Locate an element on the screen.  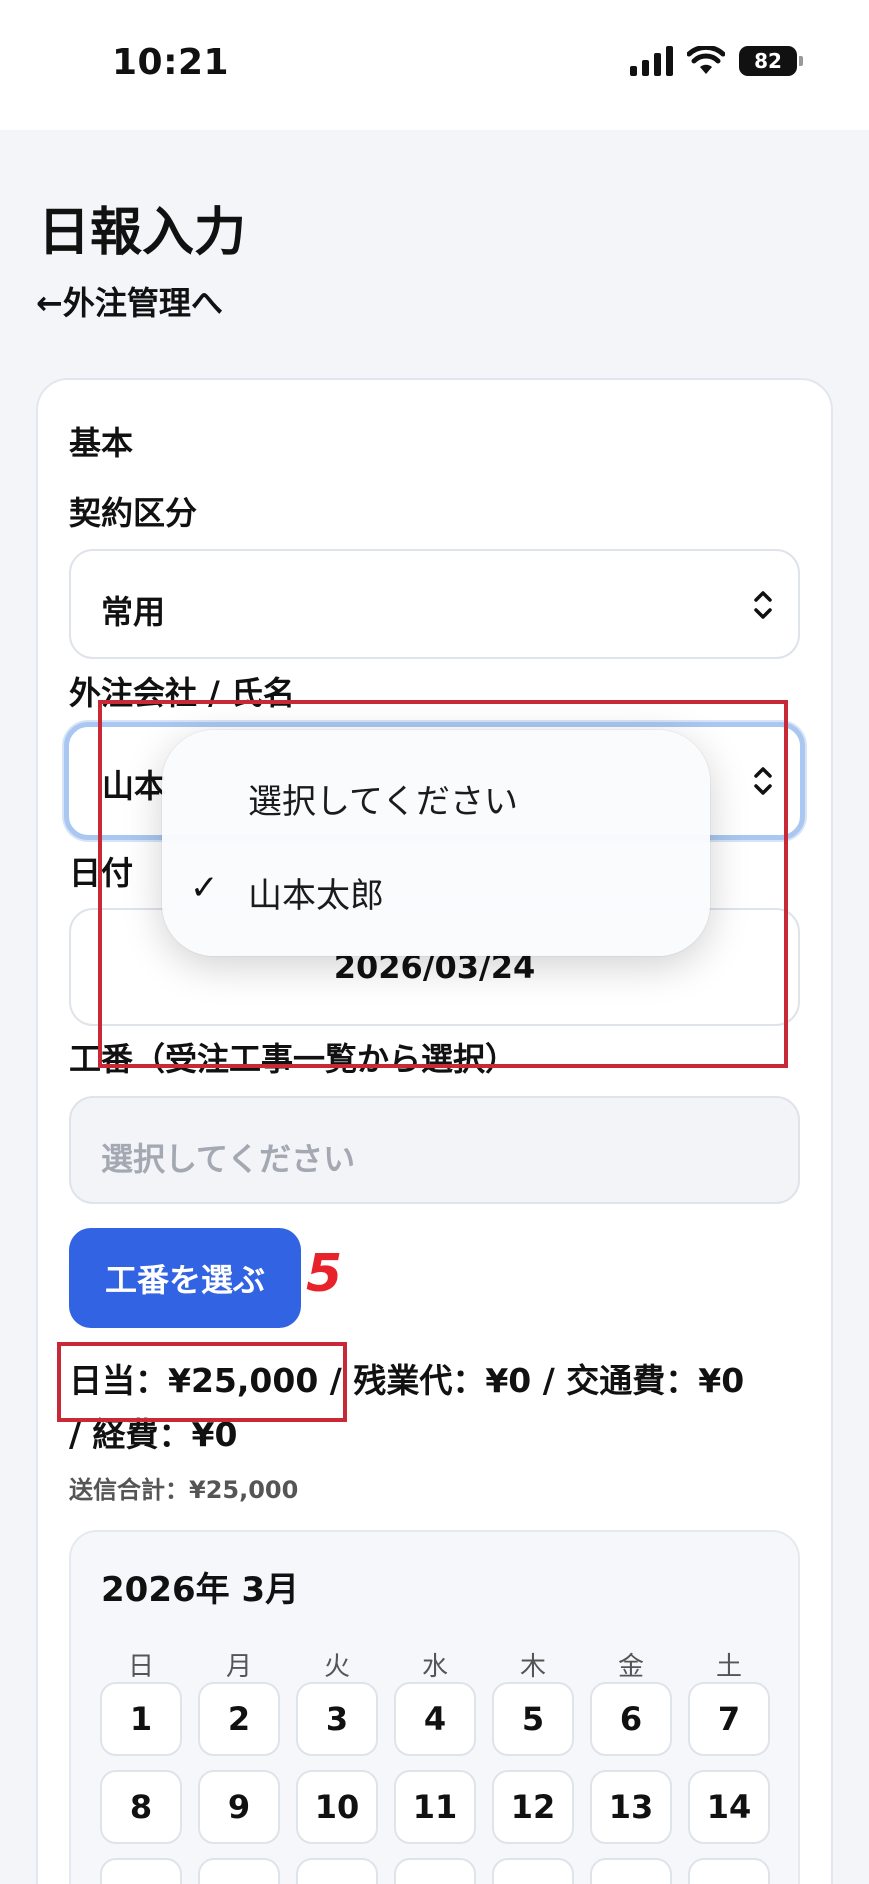
section-heading-basic: 基本 is located at coordinates (101, 443).